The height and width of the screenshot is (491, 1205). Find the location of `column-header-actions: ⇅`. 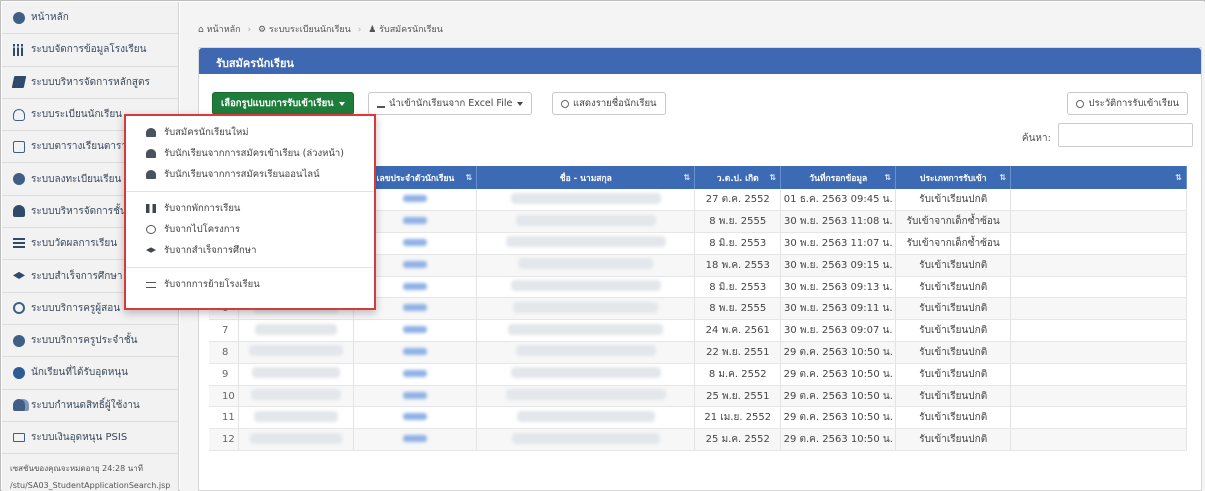

column-header-actions: ⇅ is located at coordinates (1098, 177).